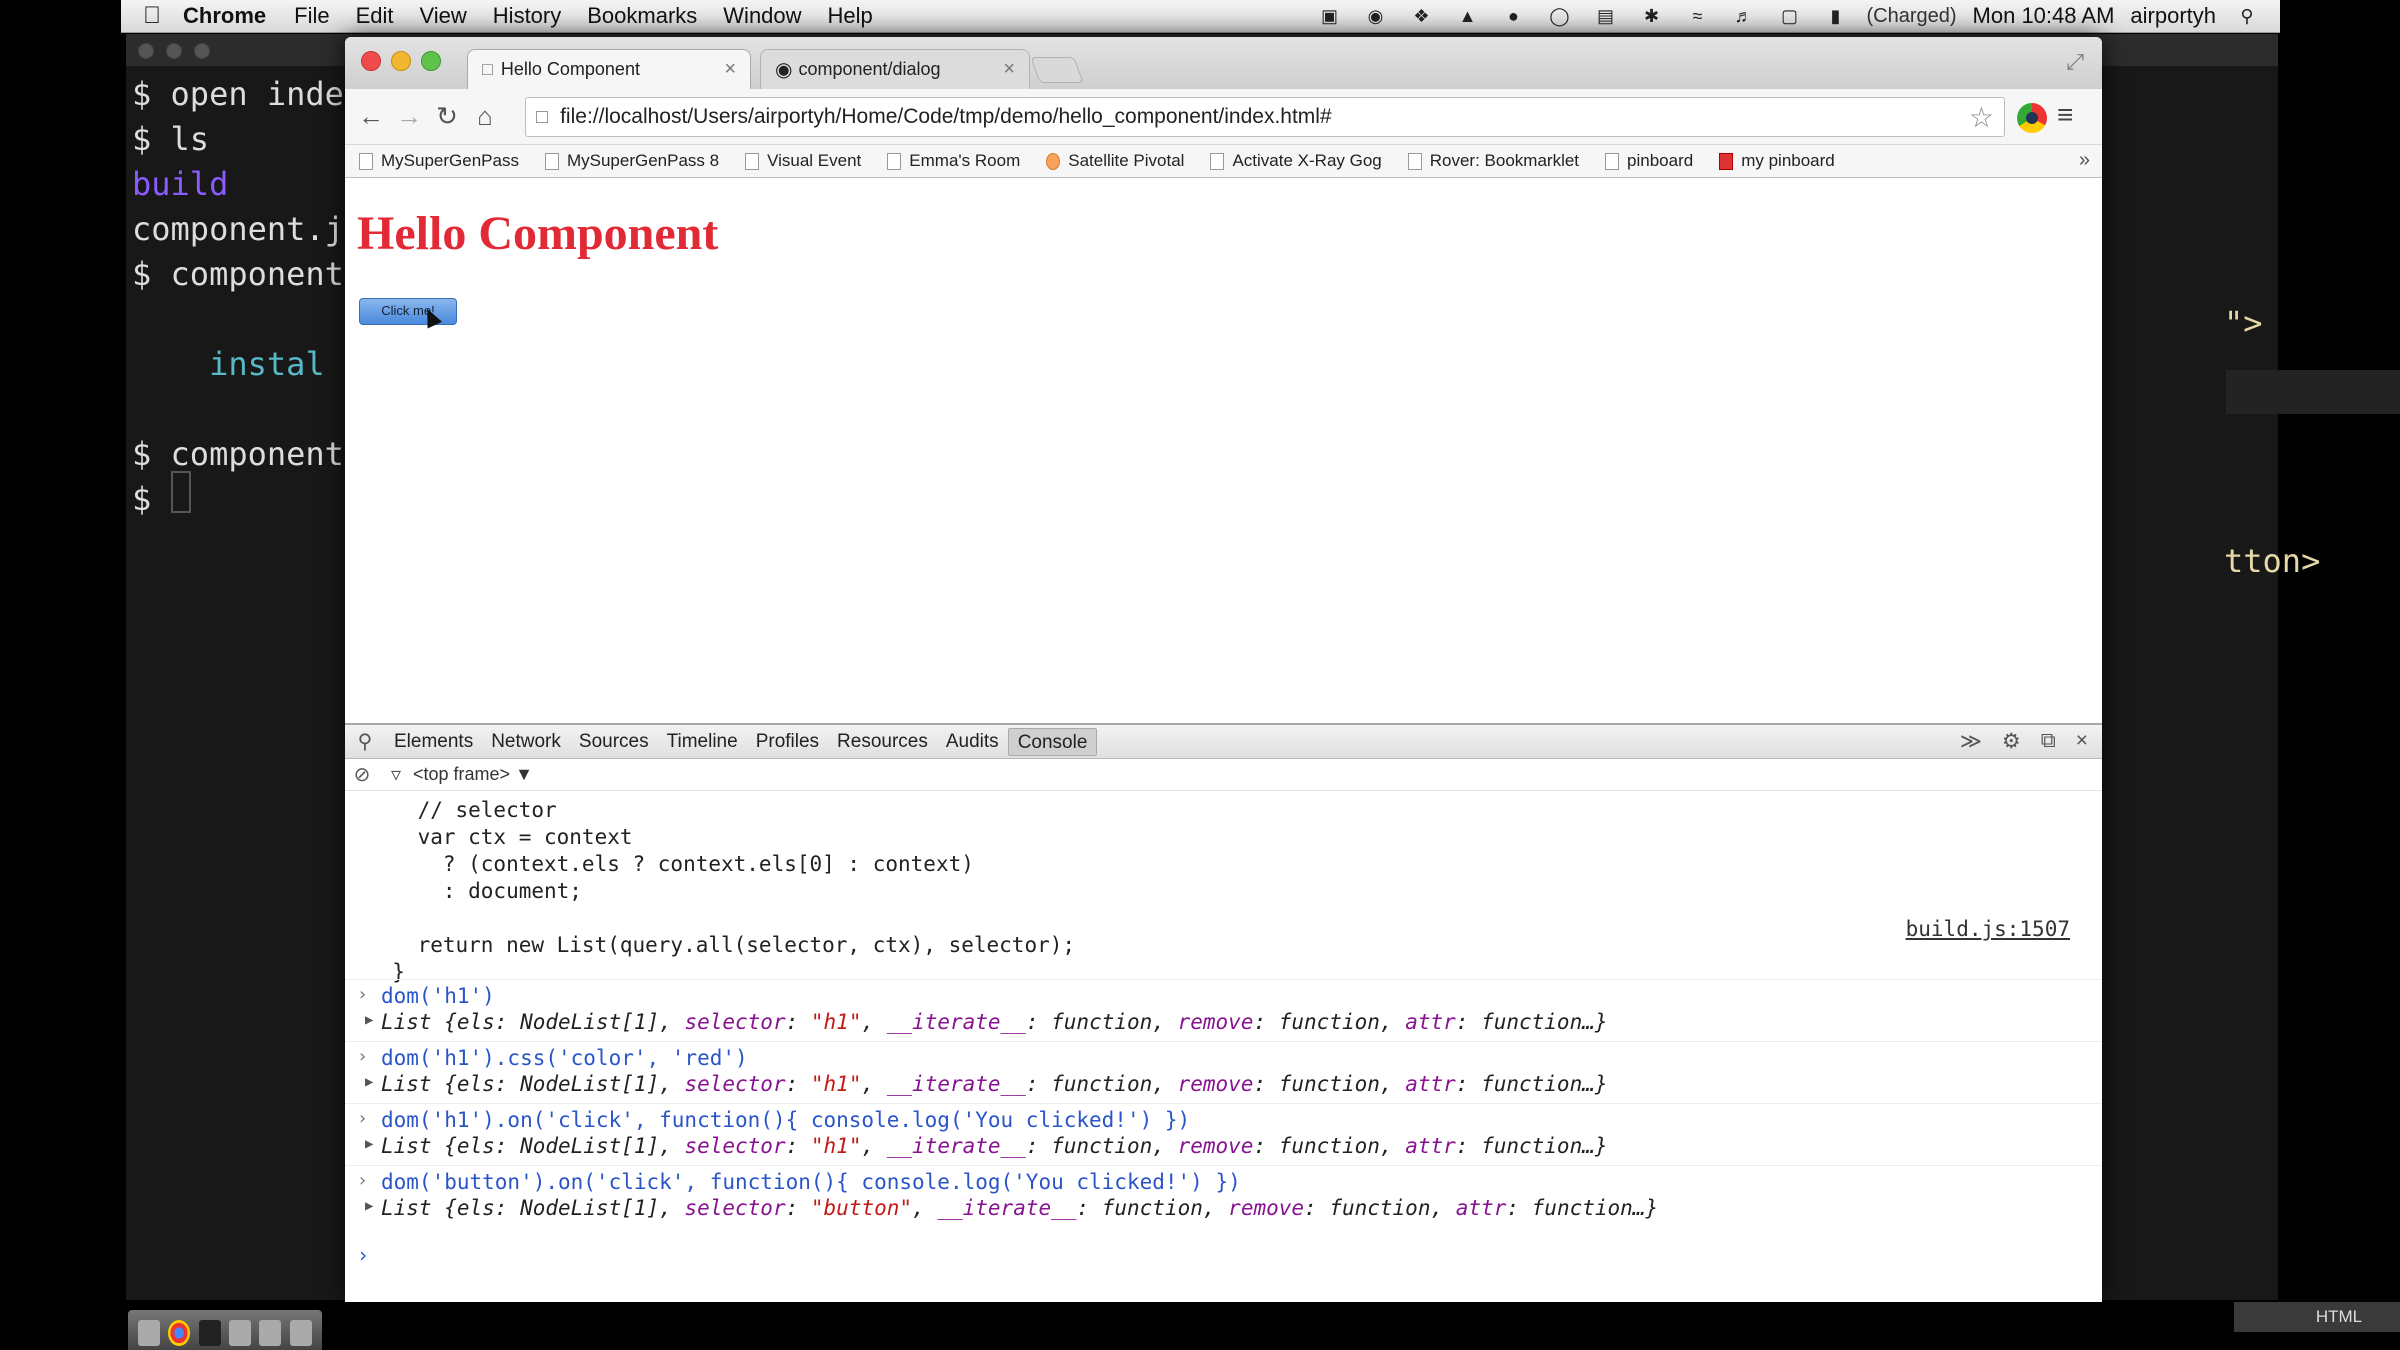 This screenshot has width=2400, height=1350. Describe the element at coordinates (850, 16) in the screenshot. I see `menu-help: Help` at that location.